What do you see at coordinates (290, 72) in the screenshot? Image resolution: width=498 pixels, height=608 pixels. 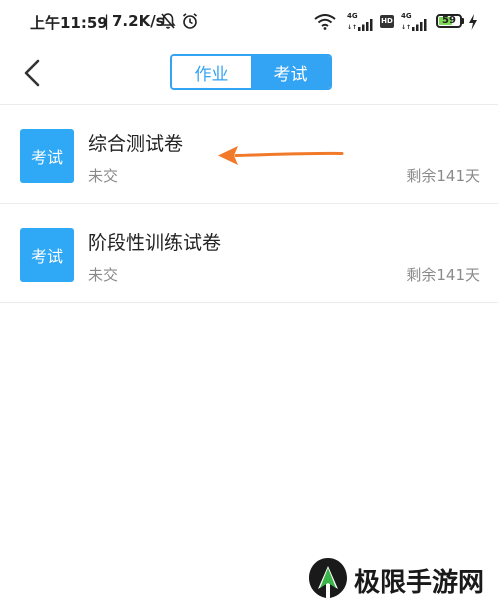 I see `tab-exam: 考试` at bounding box center [290, 72].